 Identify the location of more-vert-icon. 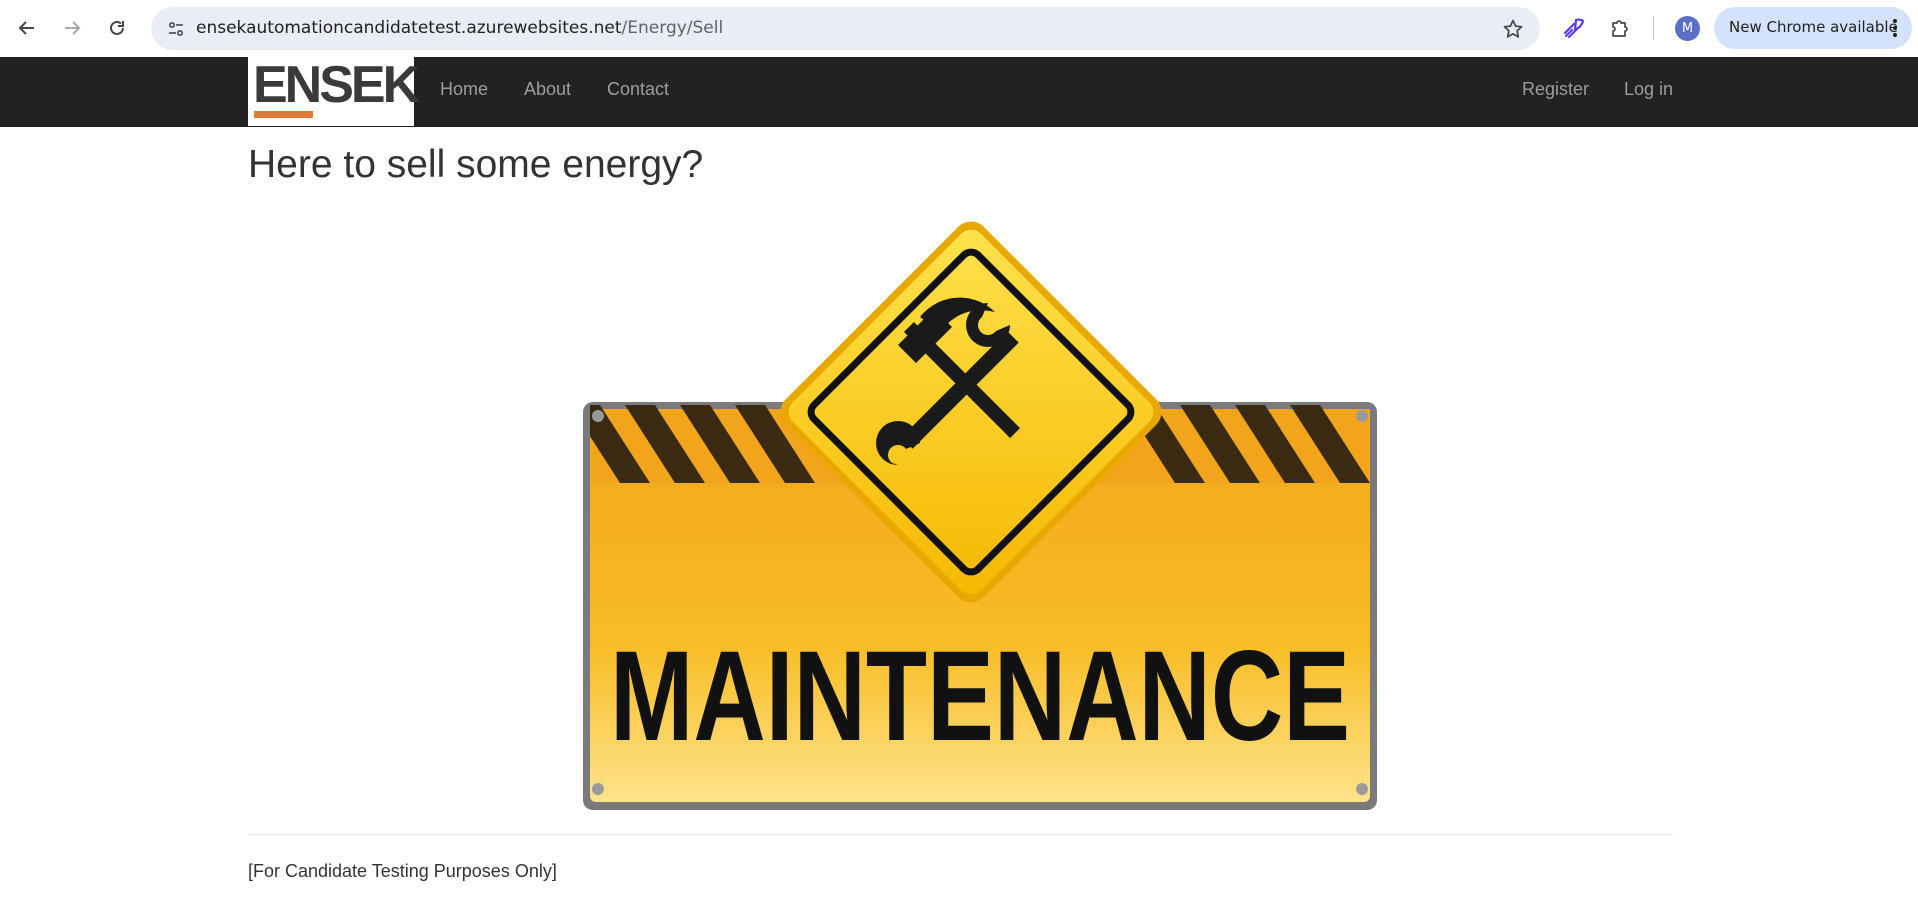
(1895, 28).